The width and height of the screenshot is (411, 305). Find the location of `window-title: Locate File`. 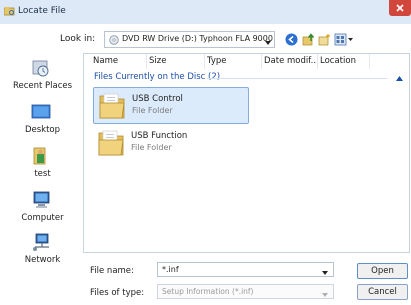

window-title: Locate File is located at coordinates (42, 11).